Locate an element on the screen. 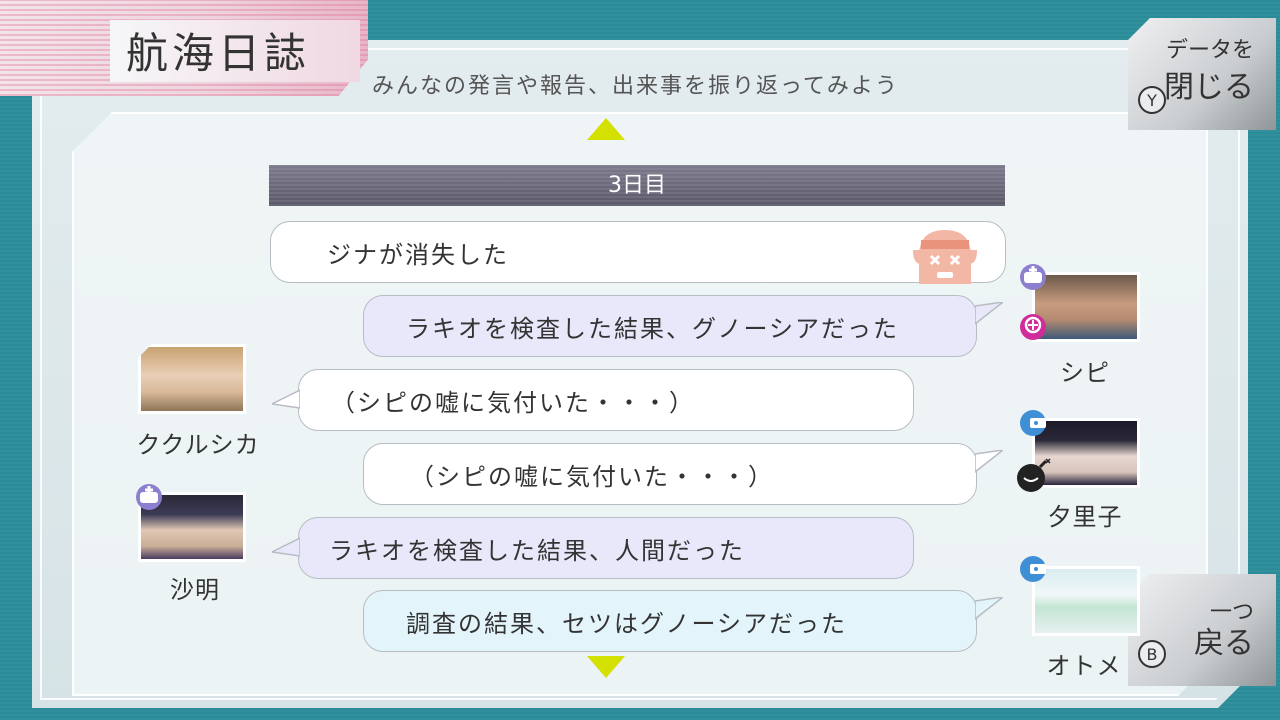 The width and height of the screenshot is (1280, 720). vanished-face-icon is located at coordinates (945, 257).